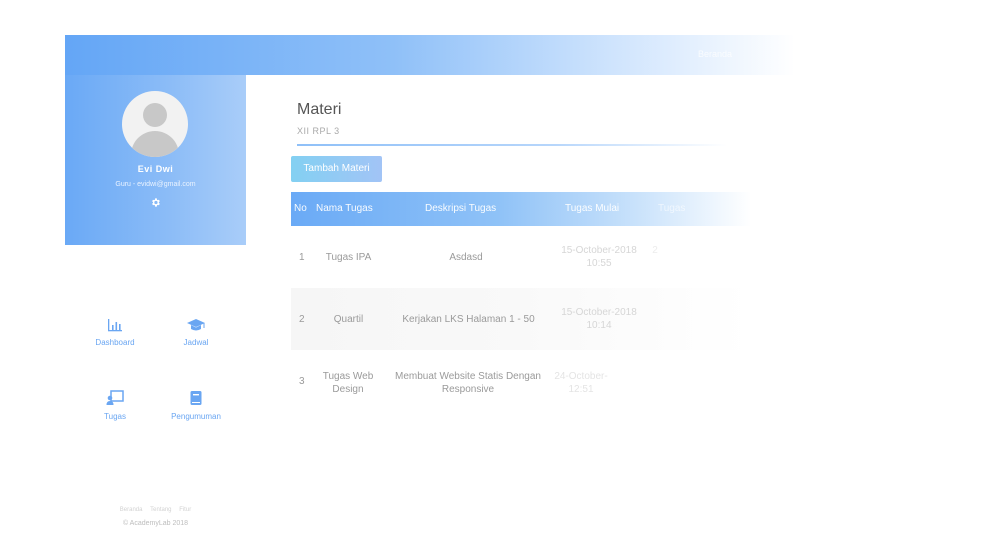  I want to click on row-extra: 2, so click(655, 250).